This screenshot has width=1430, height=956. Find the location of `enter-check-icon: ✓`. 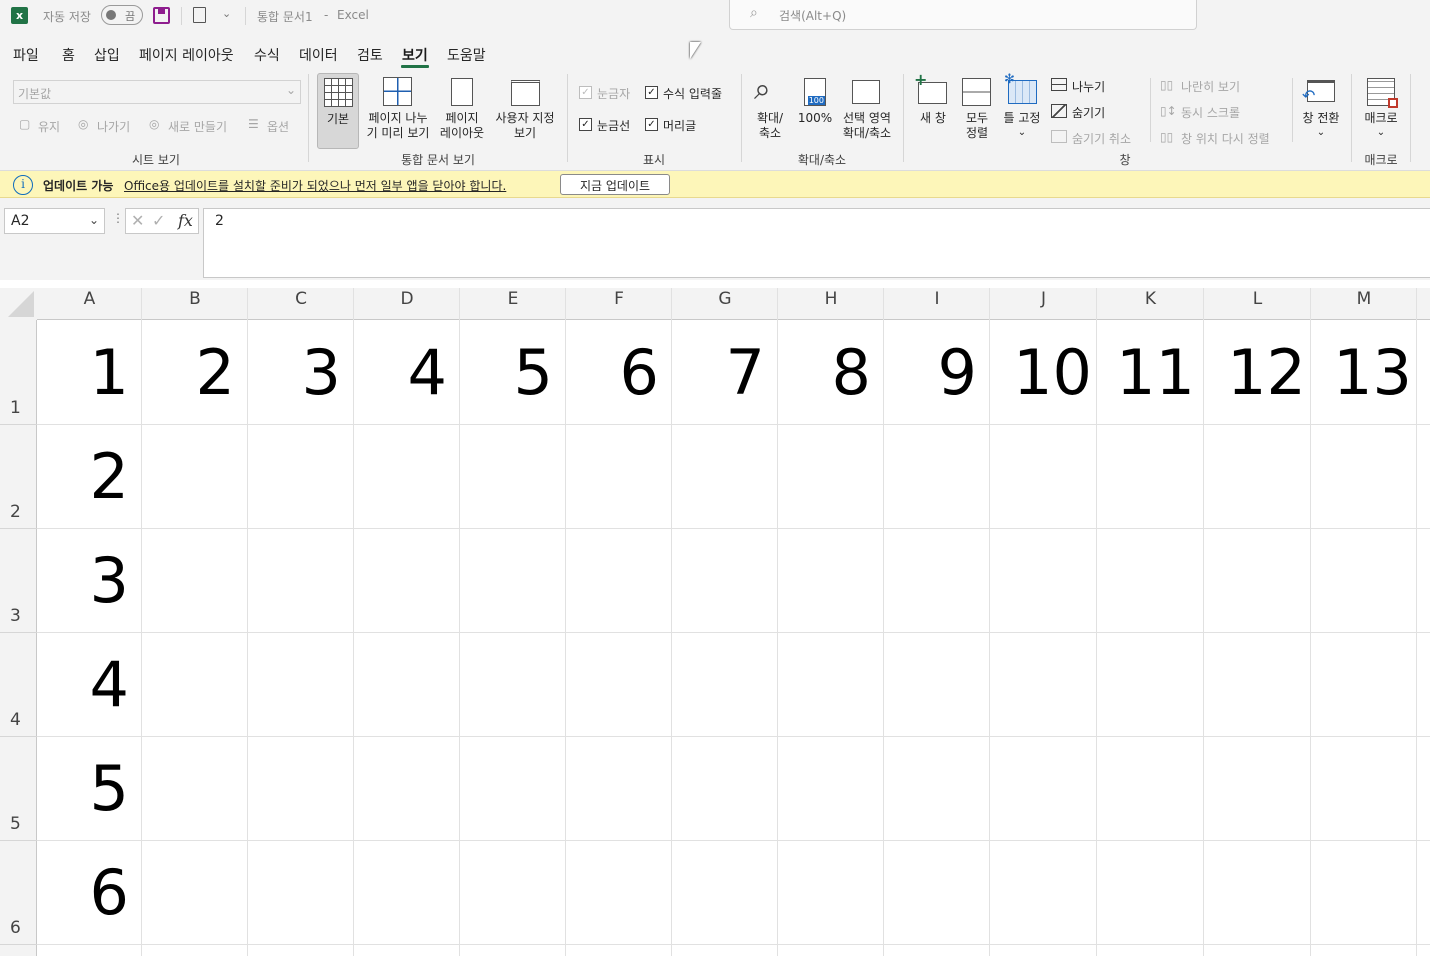

enter-check-icon: ✓ is located at coordinates (158, 220).